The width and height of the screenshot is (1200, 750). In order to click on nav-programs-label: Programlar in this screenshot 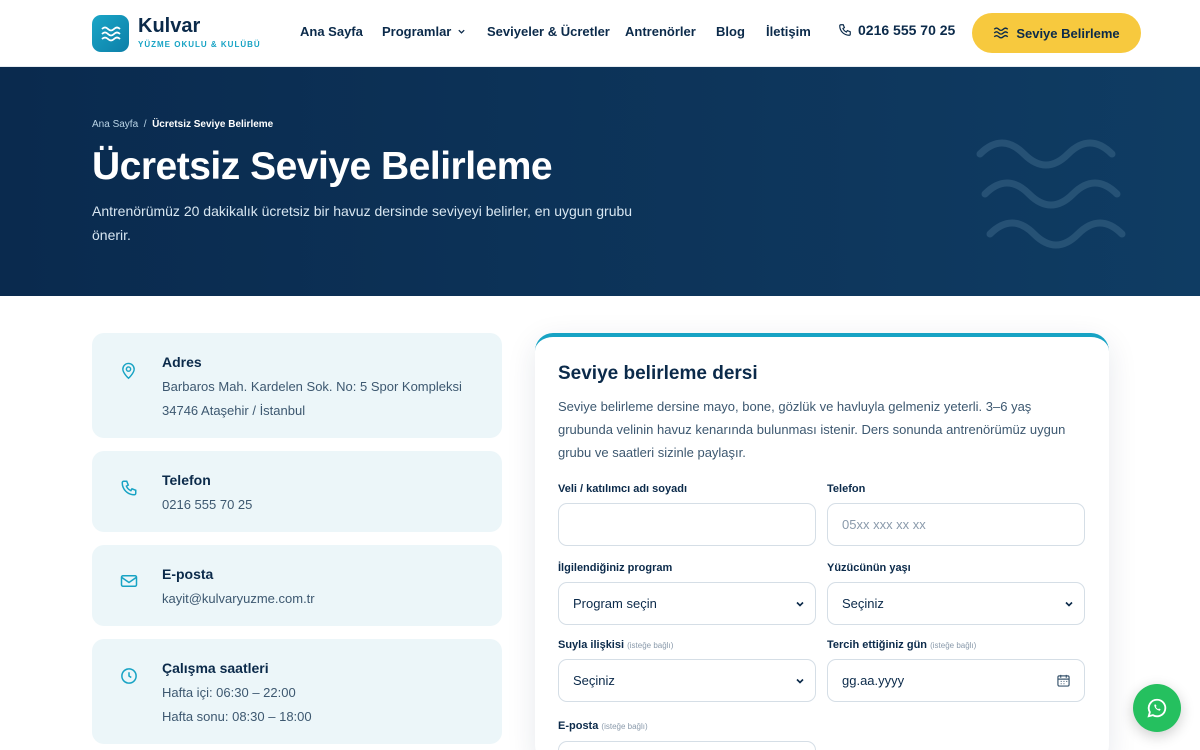, I will do `click(417, 31)`.